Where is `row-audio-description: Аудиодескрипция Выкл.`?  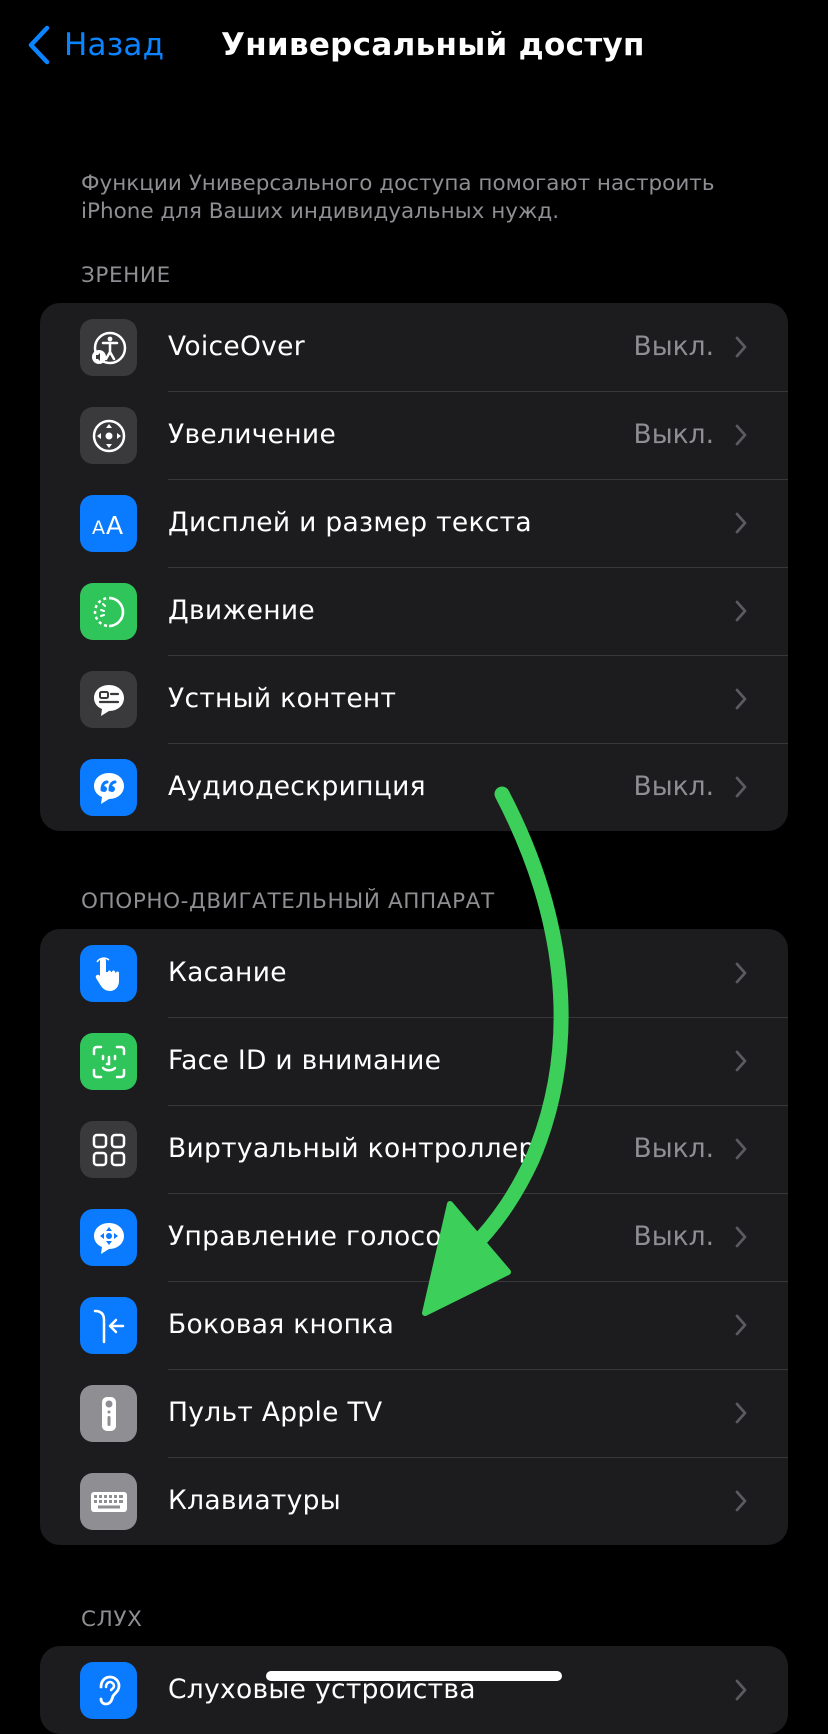
row-audio-description: Аудиодескрипция Выкл. is located at coordinates (414, 787).